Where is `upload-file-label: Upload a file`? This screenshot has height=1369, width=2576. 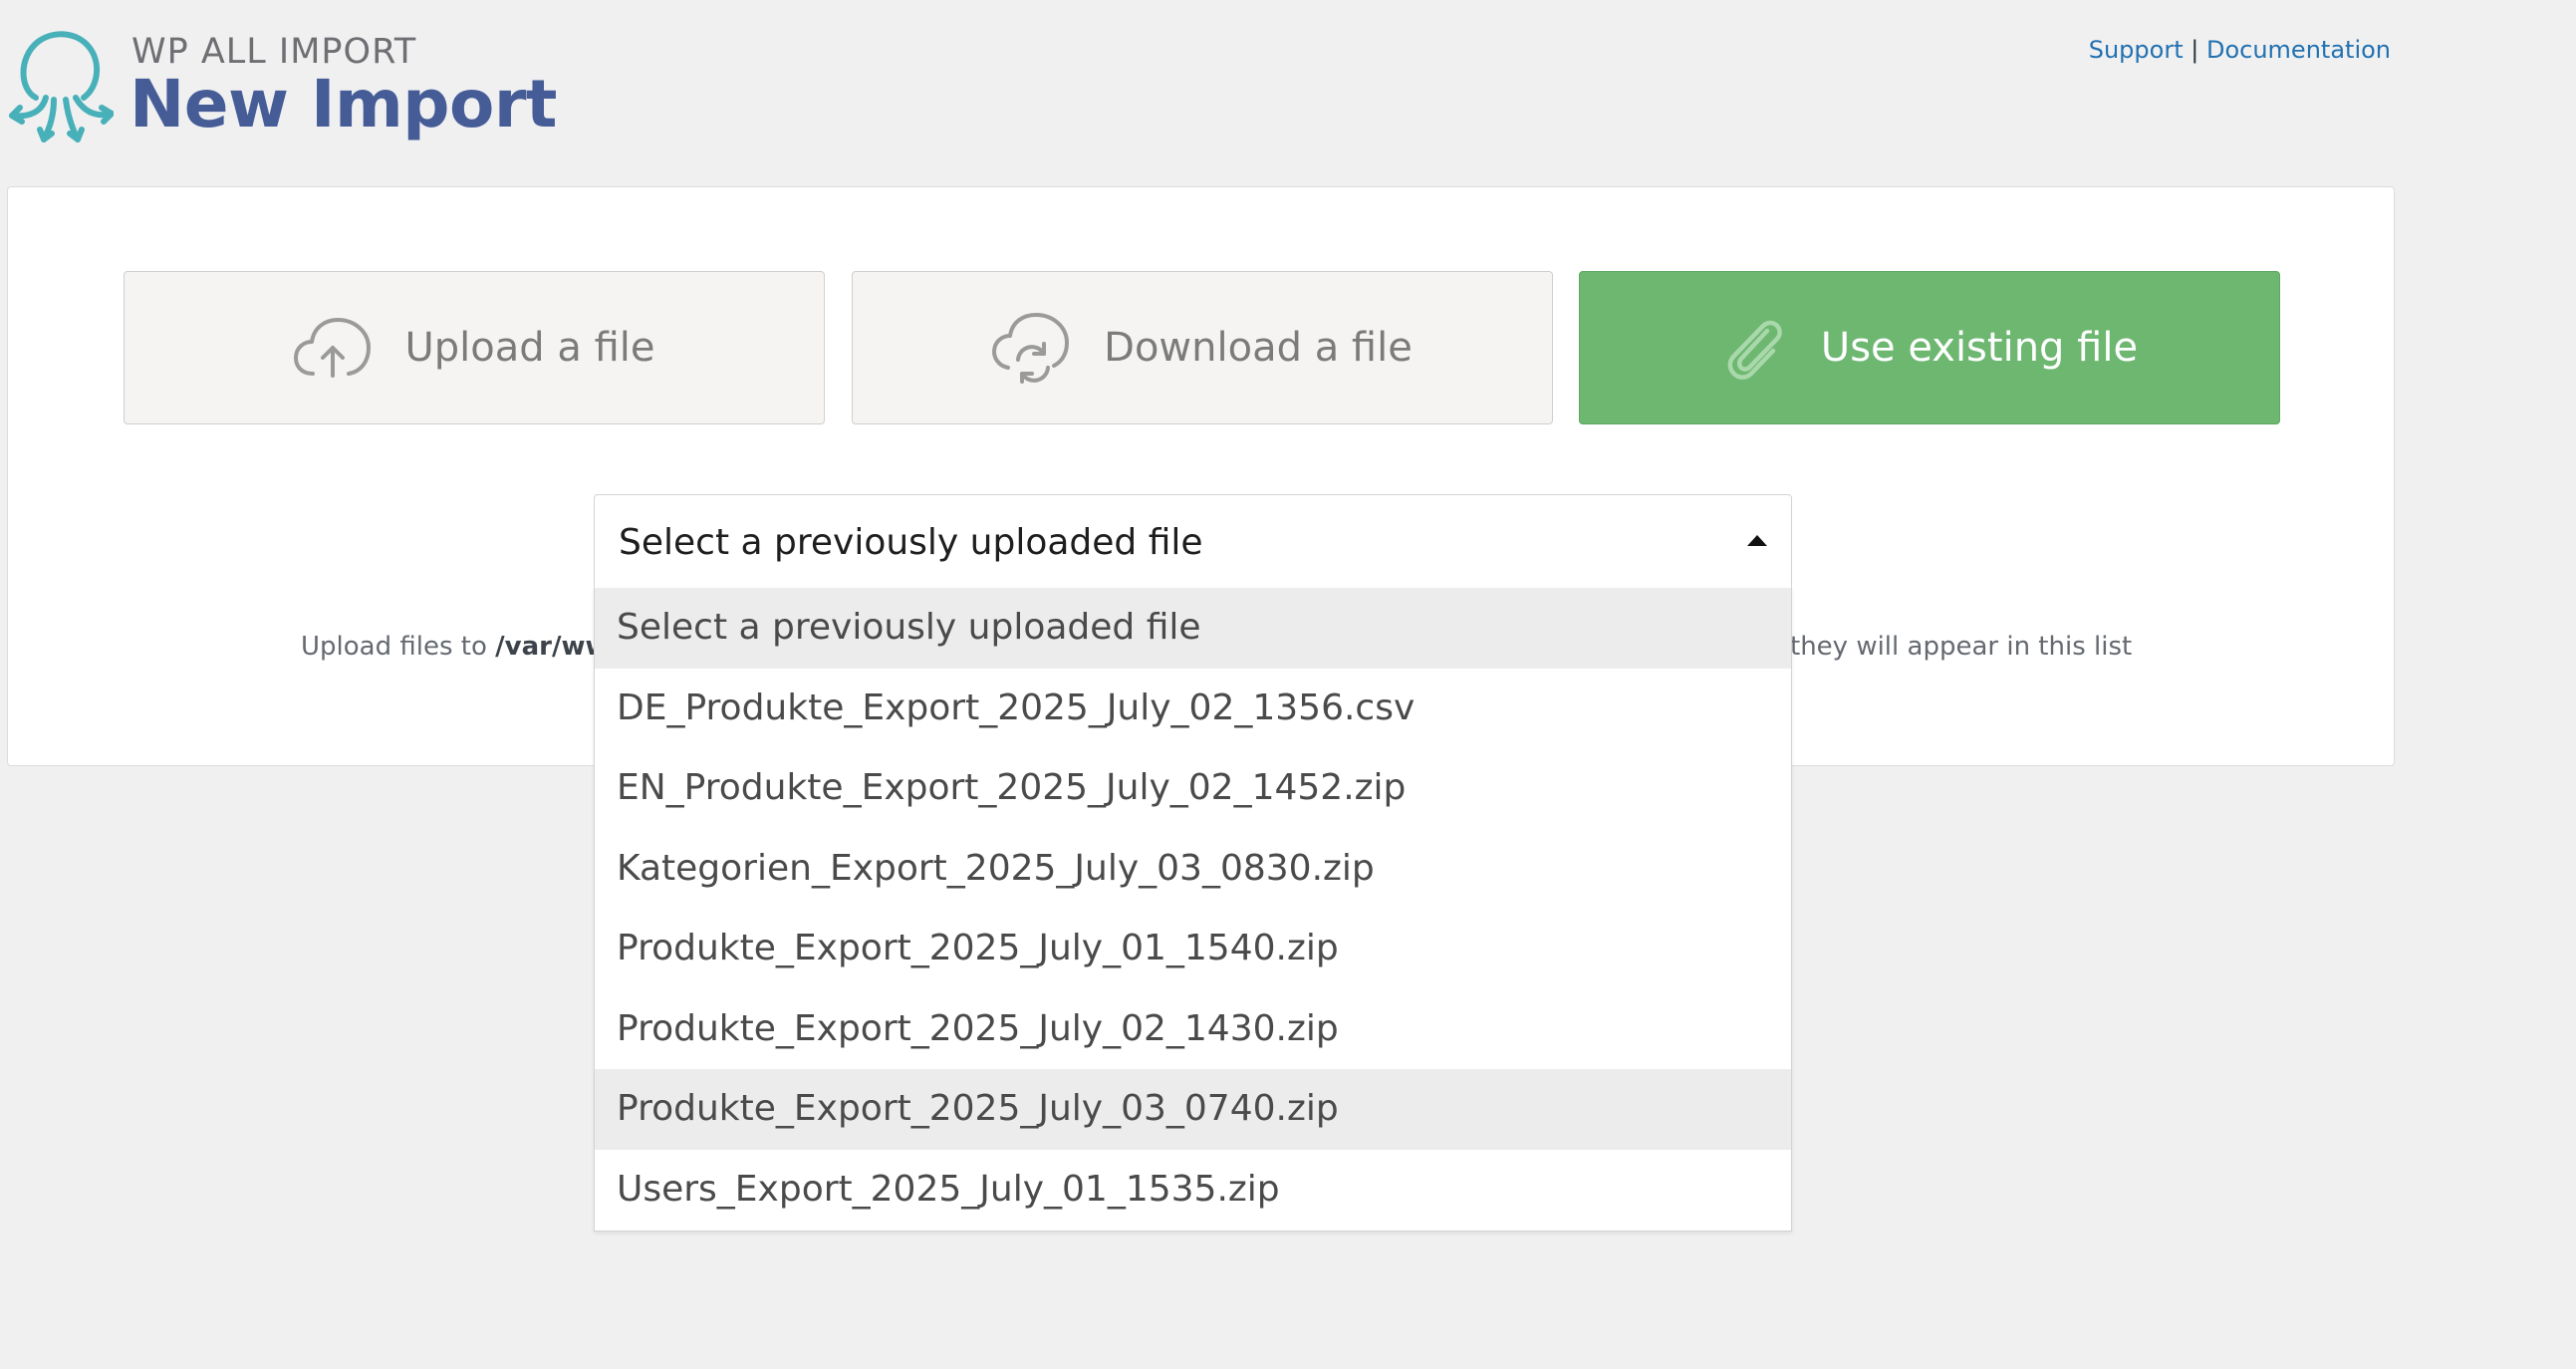
upload-file-label: Upload a file is located at coordinates (529, 348).